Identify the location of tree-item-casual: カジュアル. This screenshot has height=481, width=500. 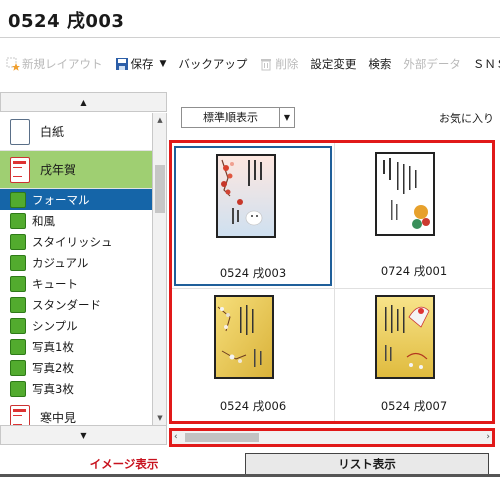
(76, 262).